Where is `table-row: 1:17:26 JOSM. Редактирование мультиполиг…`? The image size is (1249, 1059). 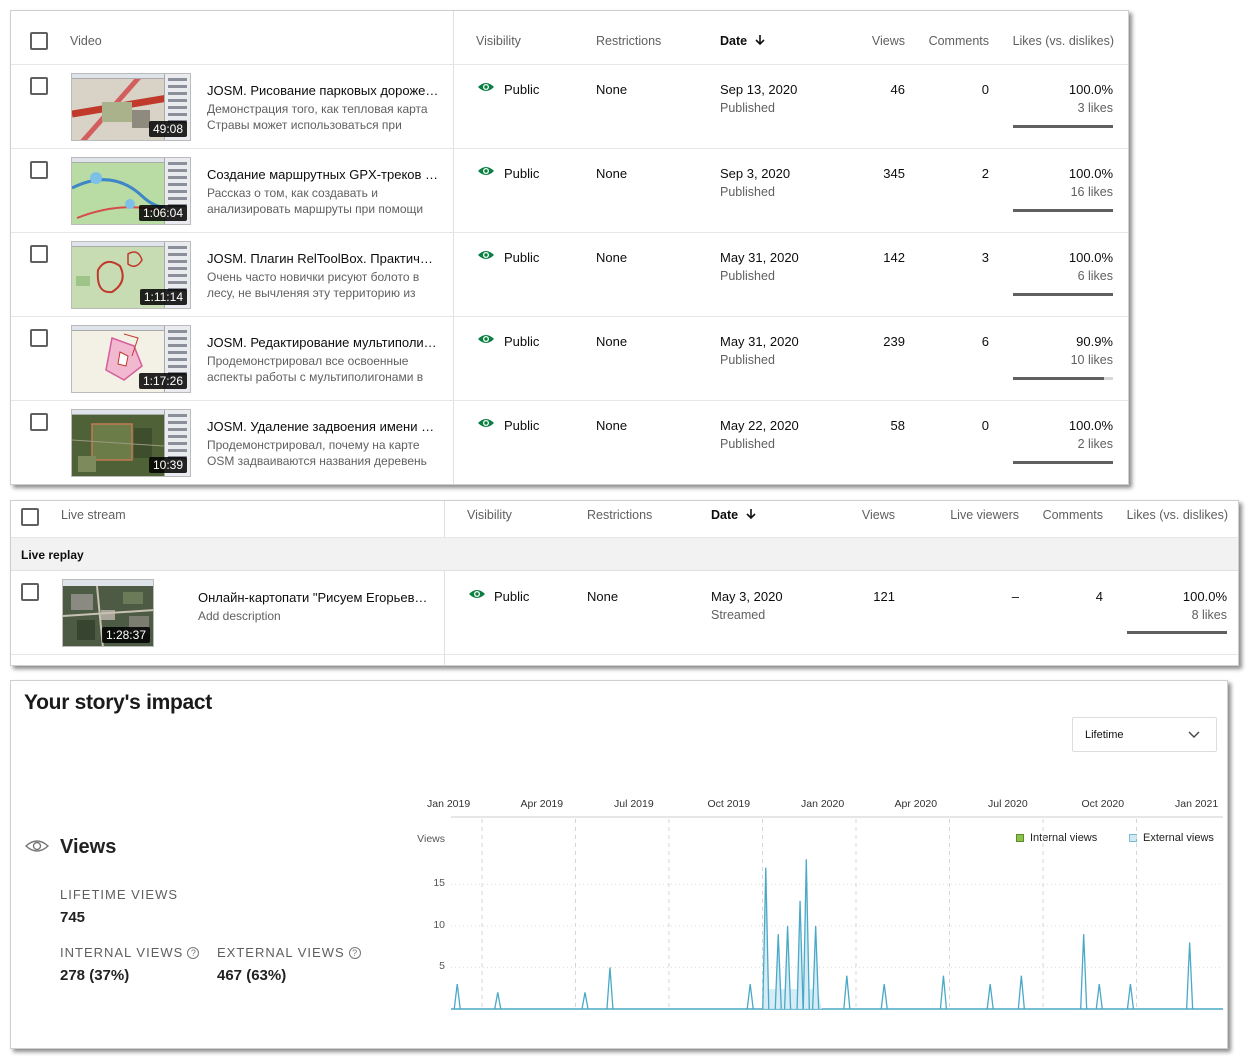
table-row: 1:17:26 JOSM. Редактирование мультиполиг… is located at coordinates (569, 359).